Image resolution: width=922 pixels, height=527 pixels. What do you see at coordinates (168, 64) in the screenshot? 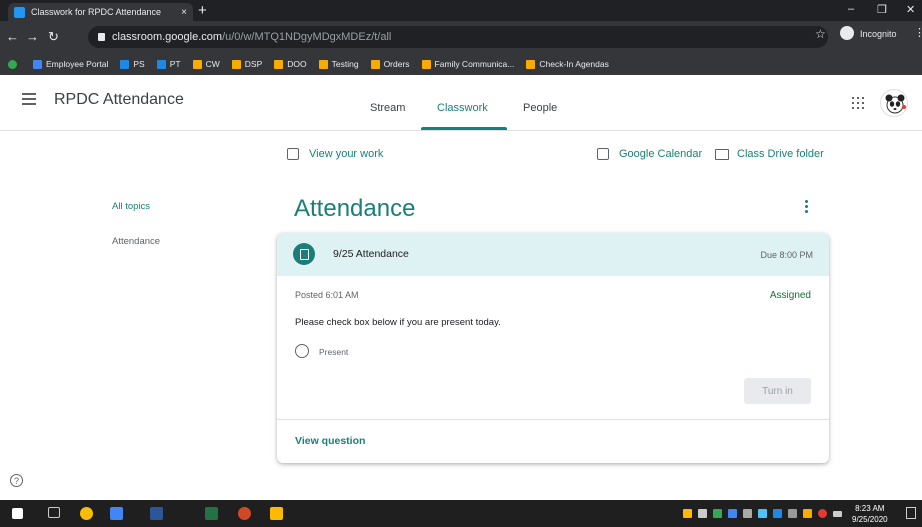
I see `bookmark-item: PT` at bounding box center [168, 64].